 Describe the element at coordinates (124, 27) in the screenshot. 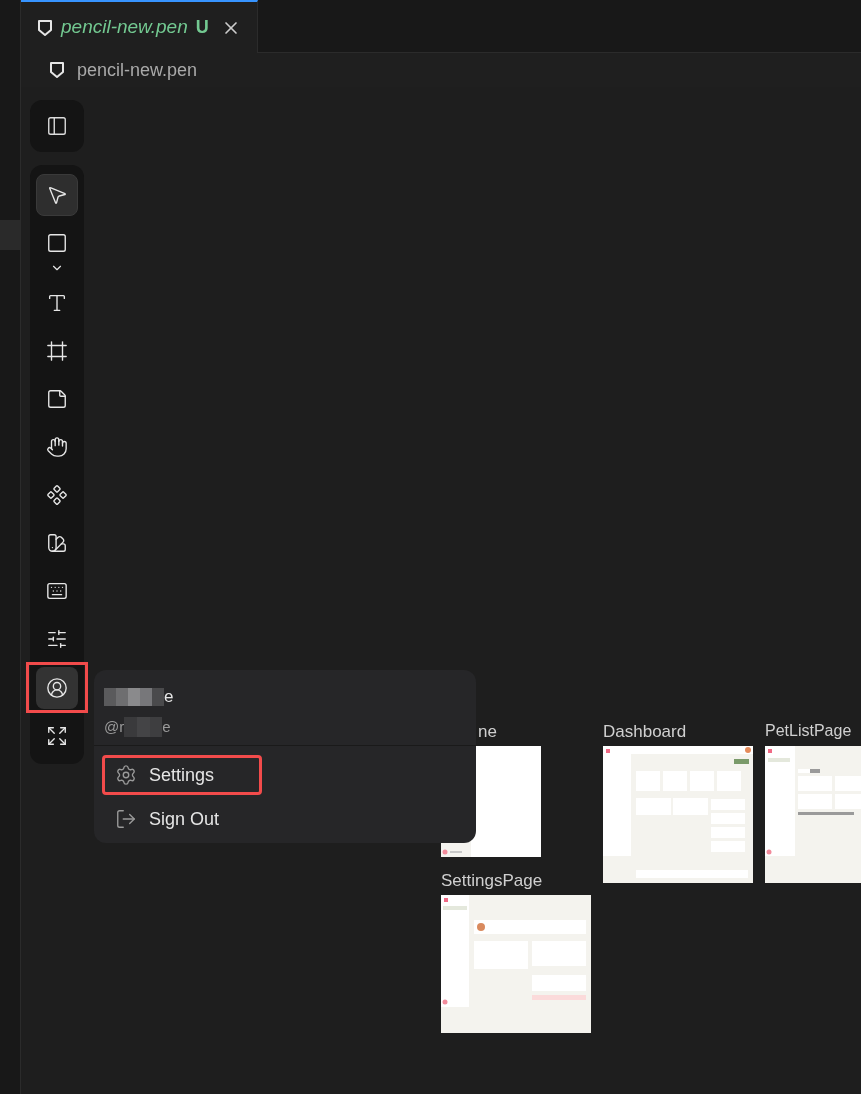

I see `tab-title: pencil-new.pen` at that location.